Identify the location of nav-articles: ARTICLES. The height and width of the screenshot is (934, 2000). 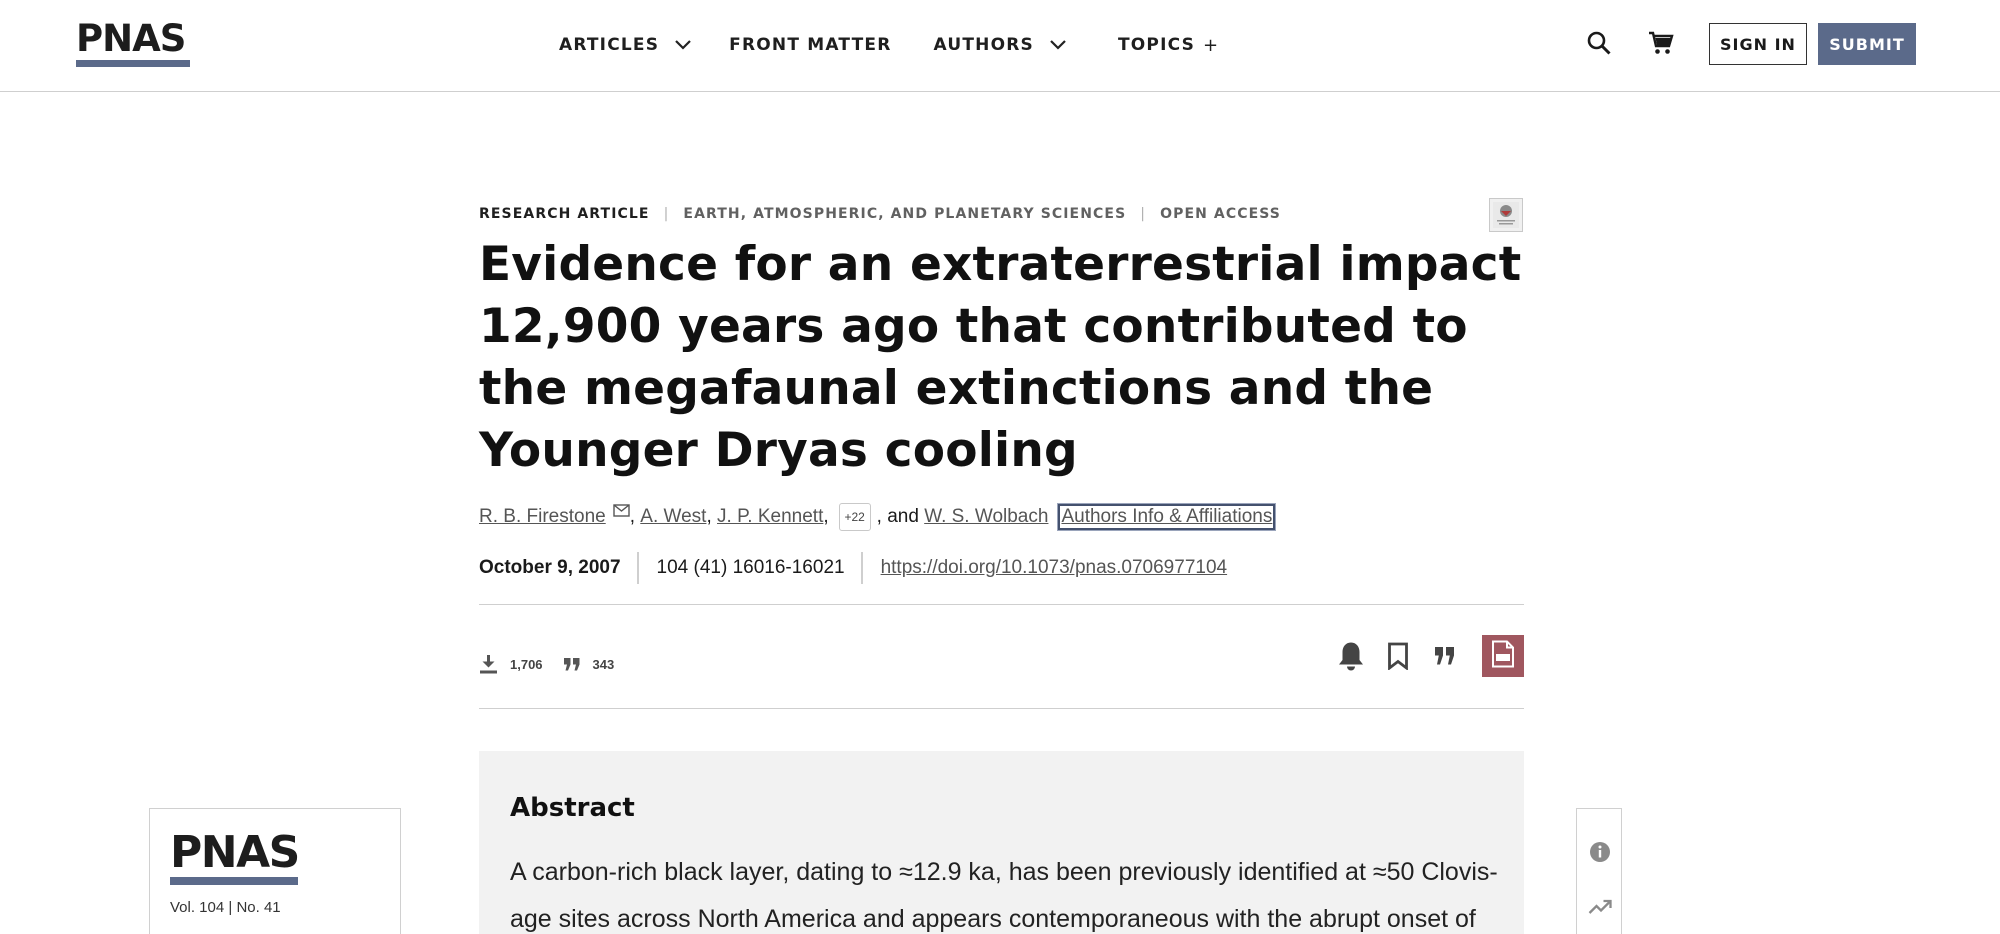
(625, 45).